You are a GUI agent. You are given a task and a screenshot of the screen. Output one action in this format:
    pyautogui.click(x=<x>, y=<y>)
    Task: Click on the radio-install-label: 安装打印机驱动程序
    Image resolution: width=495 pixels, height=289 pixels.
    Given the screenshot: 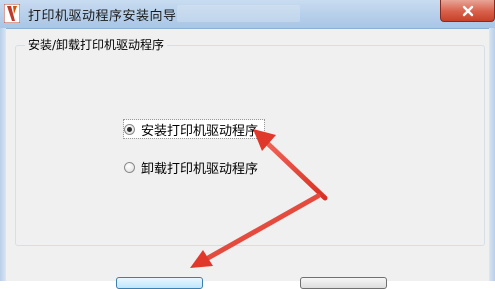 What is the action you would take?
    pyautogui.click(x=200, y=131)
    